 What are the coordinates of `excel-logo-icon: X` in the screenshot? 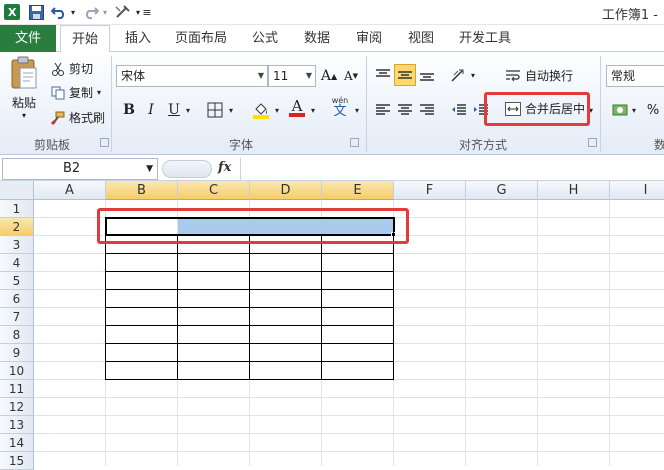 It's located at (12, 12).